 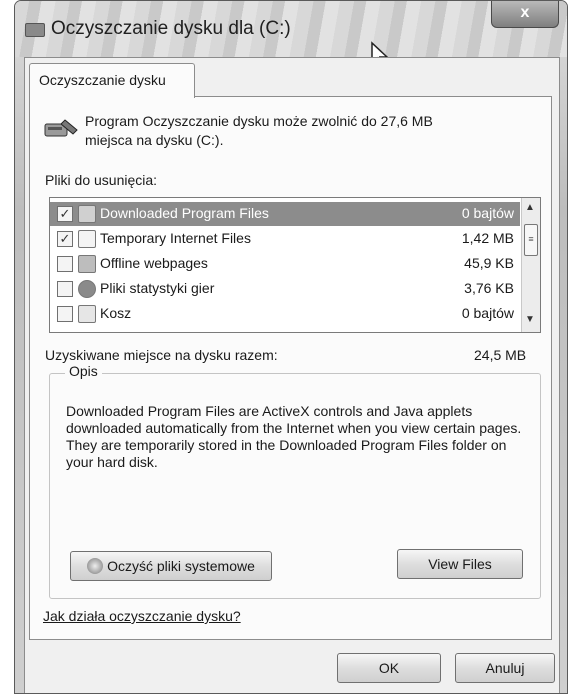 I want to click on file-size: 1,42 MB, so click(x=487, y=238).